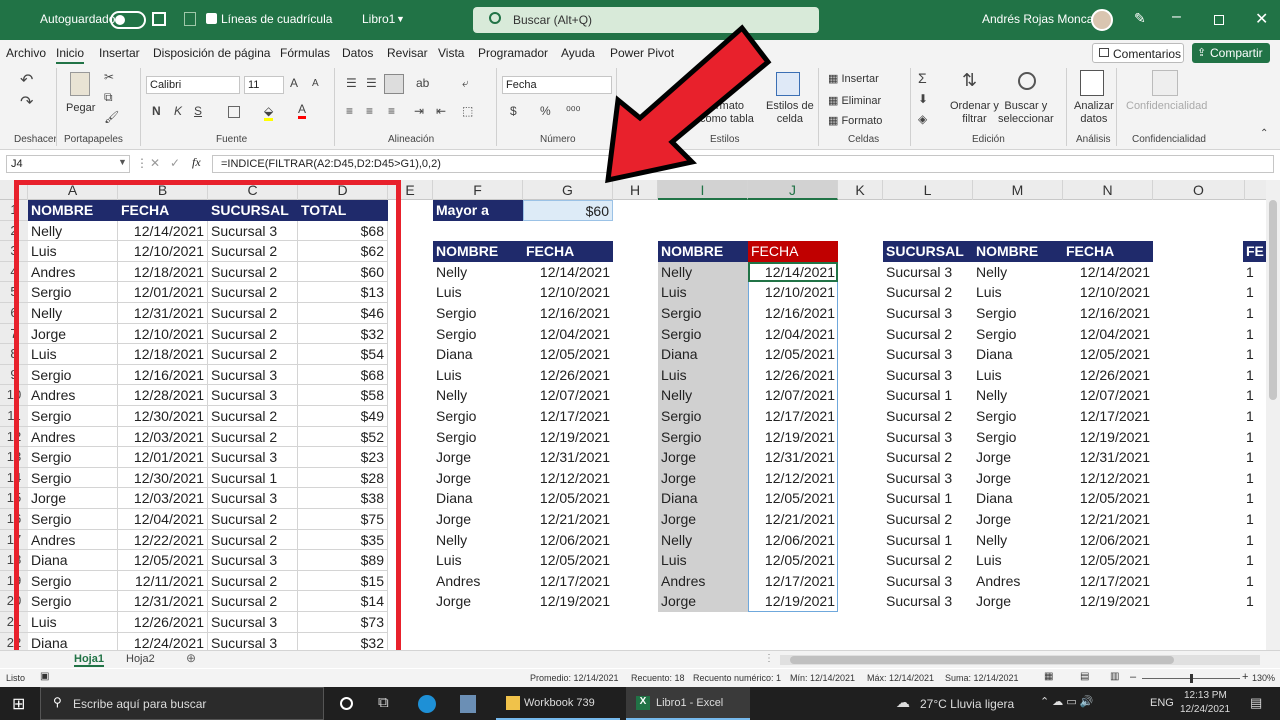 The image size is (1280, 720). What do you see at coordinates (441, 111) in the screenshot?
I see `outdent-icon: ⇤` at bounding box center [441, 111].